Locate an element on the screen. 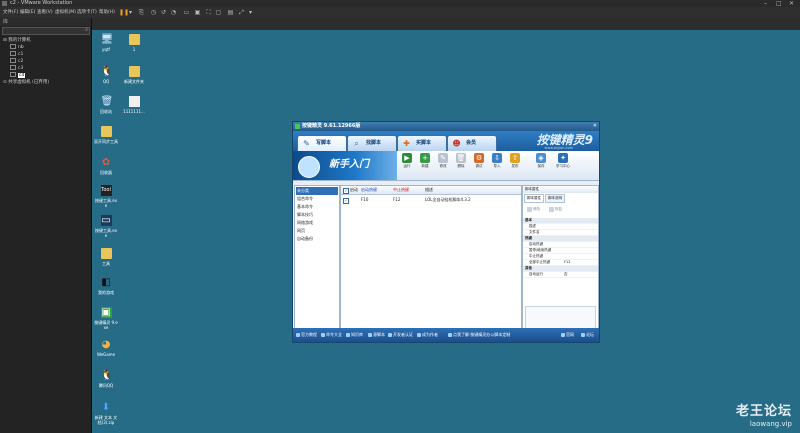 This screenshot has height=433, width=800. tab-write-script: ✎ 写脚本 is located at coordinates (322, 143).